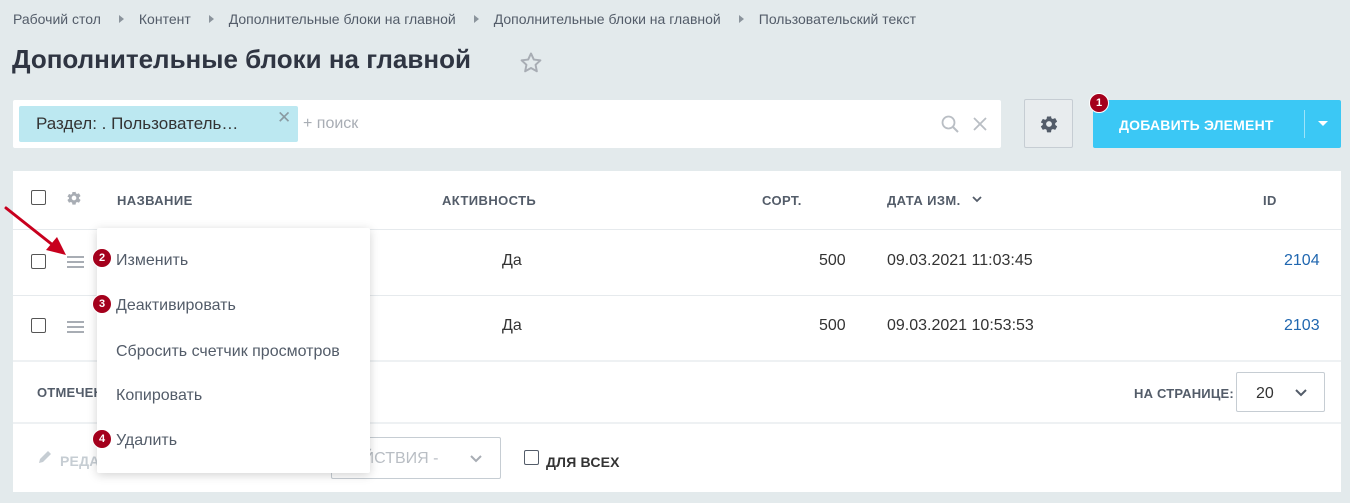  What do you see at coordinates (155, 200) in the screenshot?
I see `column-header-name: НАЗВАНИЕ` at bounding box center [155, 200].